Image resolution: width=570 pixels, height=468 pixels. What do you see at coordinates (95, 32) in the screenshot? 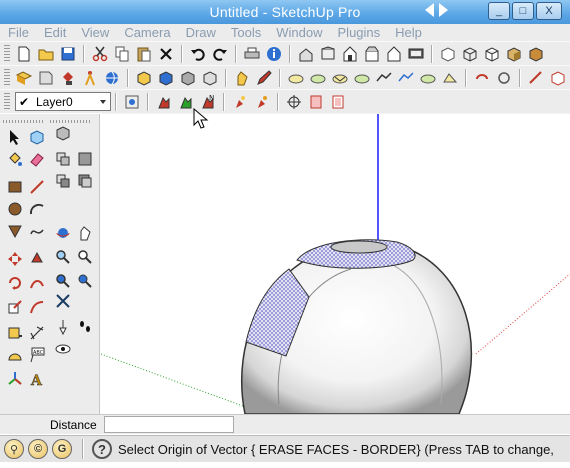
I see `menu-view: View` at bounding box center [95, 32].